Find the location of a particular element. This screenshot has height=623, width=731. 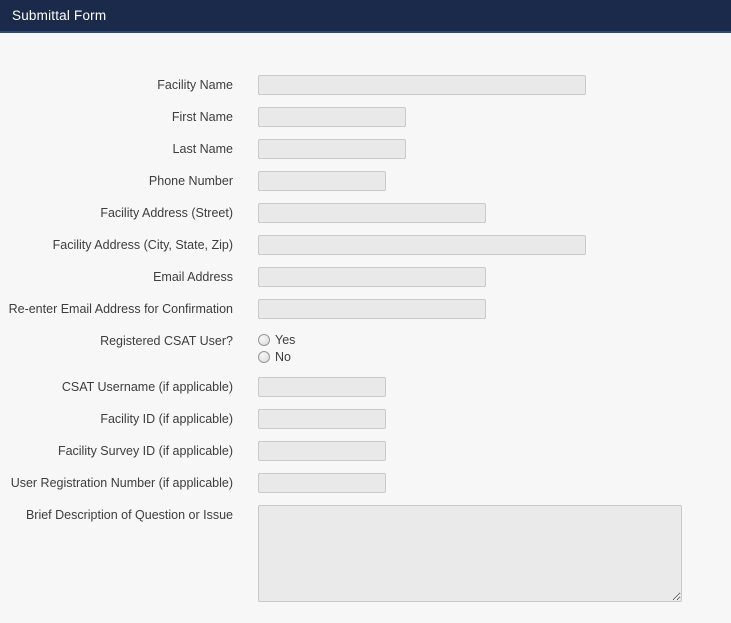

user-registration-number-label: User Registration Number (if applicable) is located at coordinates (121, 483).